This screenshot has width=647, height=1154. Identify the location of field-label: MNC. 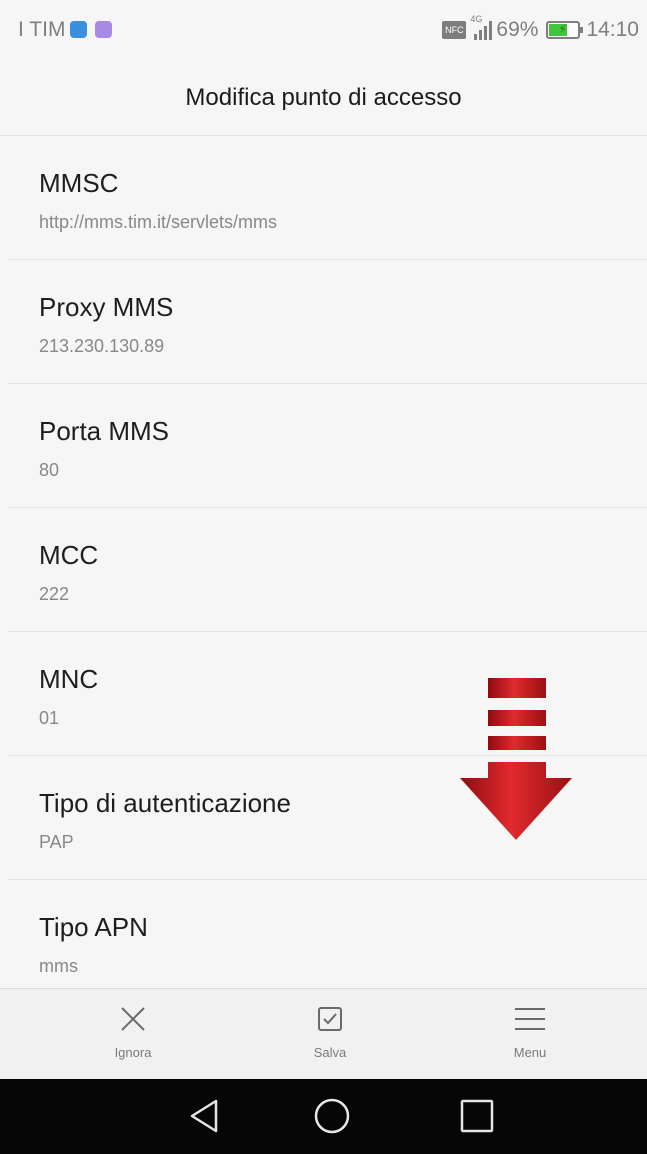
(69, 679).